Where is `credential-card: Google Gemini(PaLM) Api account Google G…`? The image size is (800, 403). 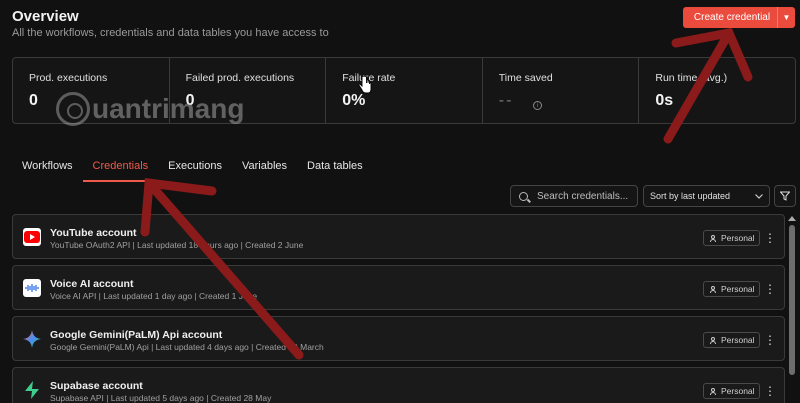
credential-card: Google Gemini(PaLM) Api account Google G… is located at coordinates (398, 338).